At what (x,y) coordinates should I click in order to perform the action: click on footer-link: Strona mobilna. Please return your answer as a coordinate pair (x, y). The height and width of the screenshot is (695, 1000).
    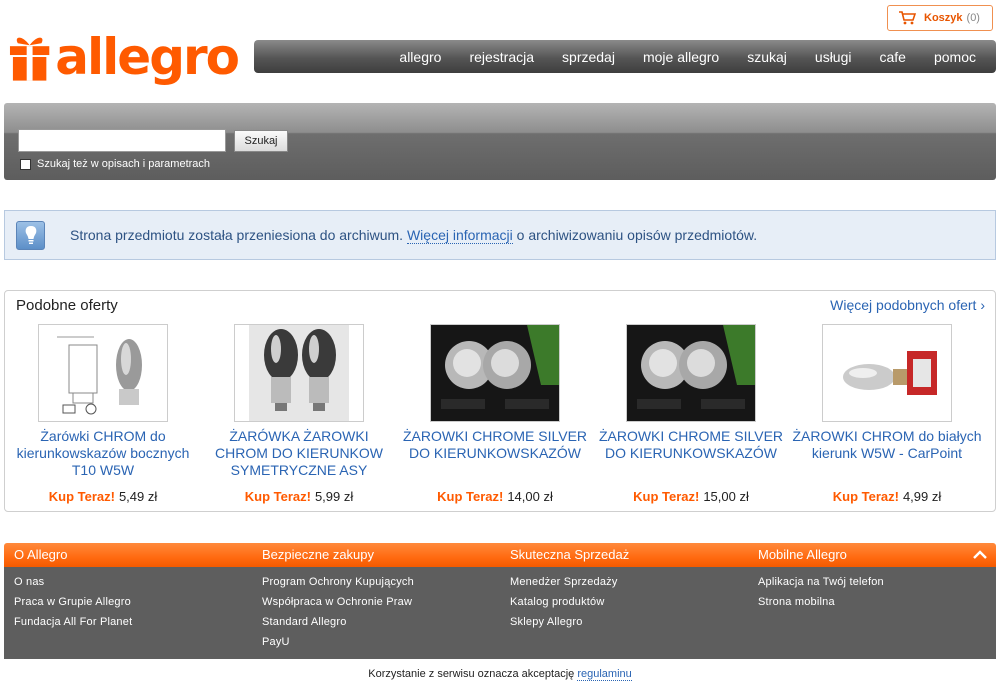
    Looking at the image, I should click on (821, 605).